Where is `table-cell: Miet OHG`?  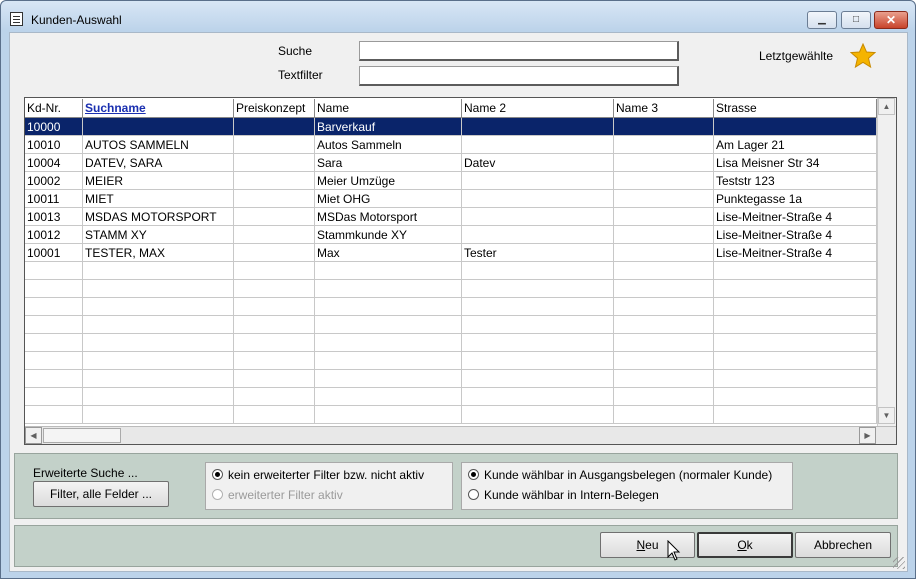
table-cell: Miet OHG is located at coordinates (388, 199).